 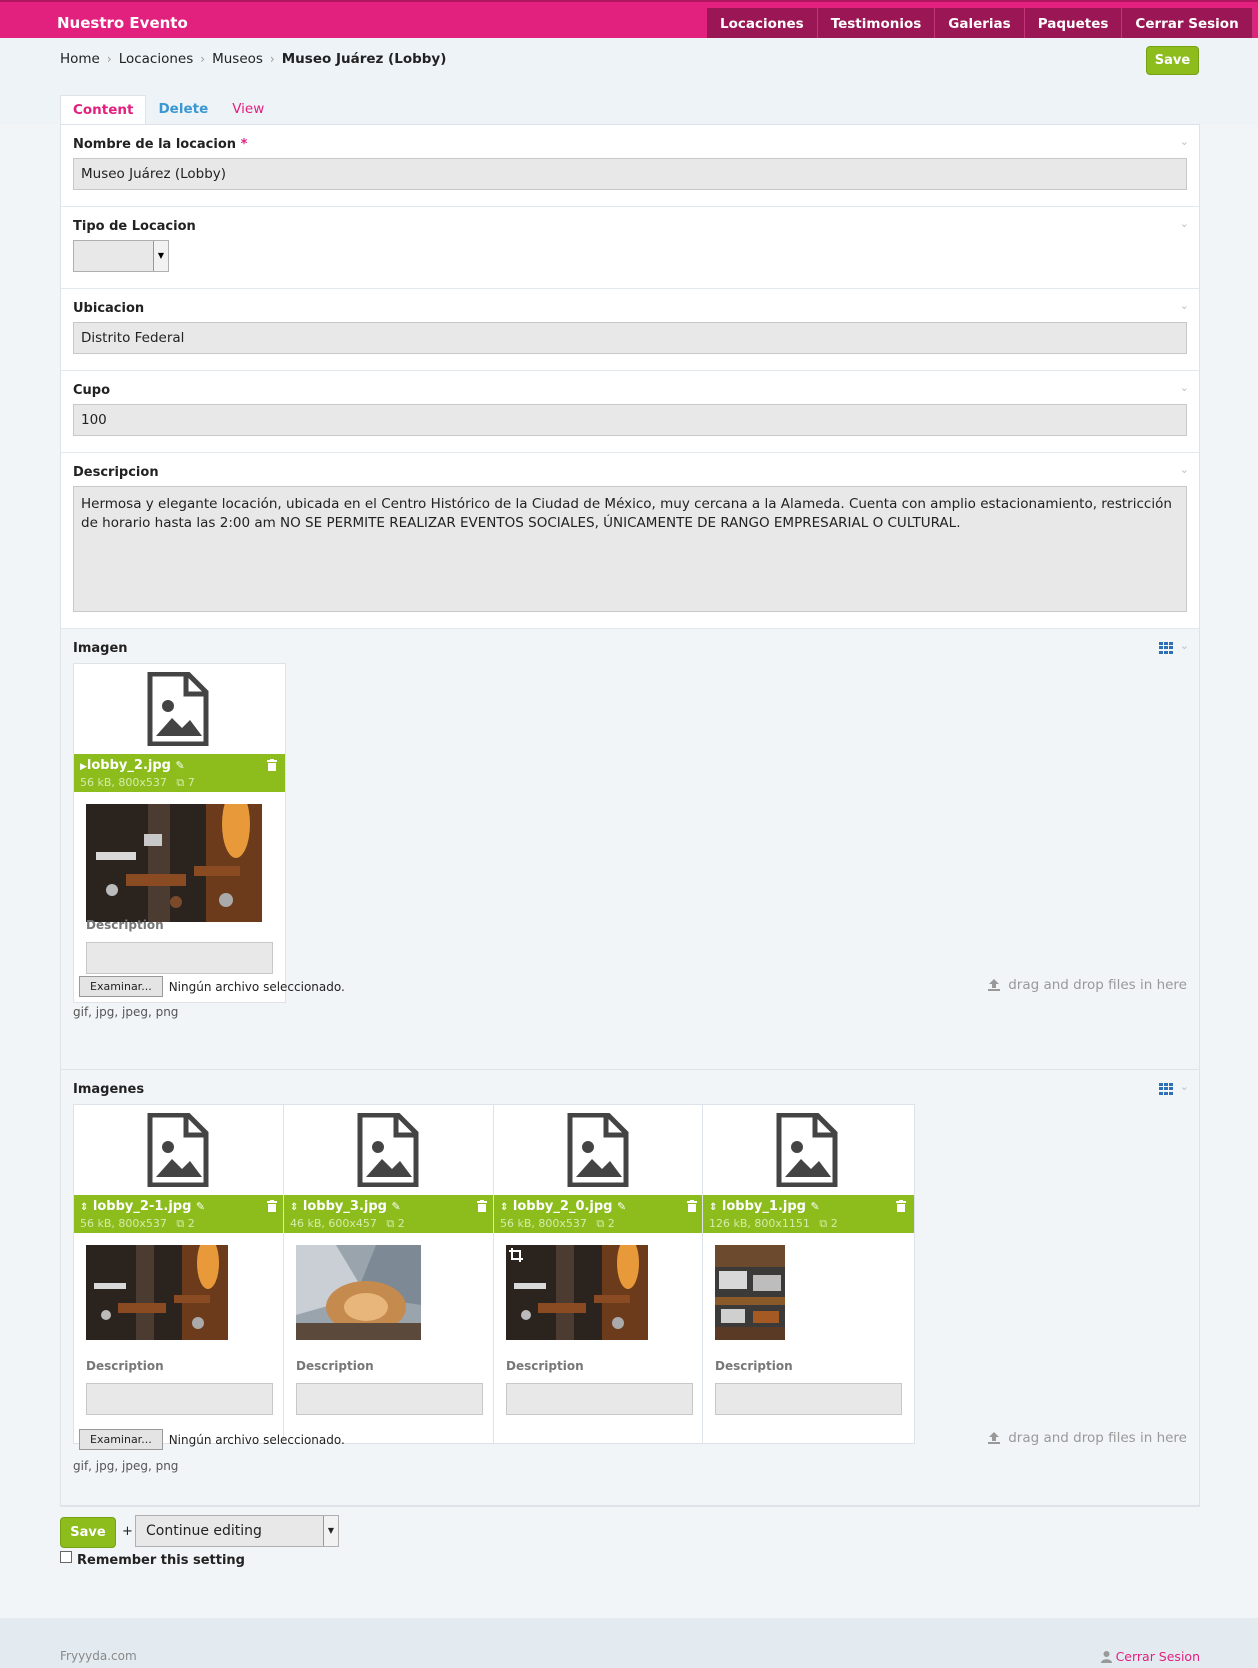 I want to click on usage-count: 2, so click(x=611, y=1223).